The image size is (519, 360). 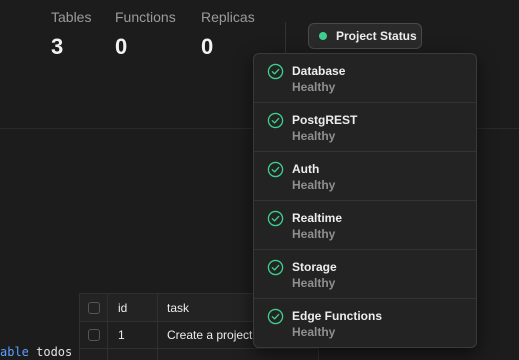 I want to click on select-all-checkbox, so click(x=93, y=307).